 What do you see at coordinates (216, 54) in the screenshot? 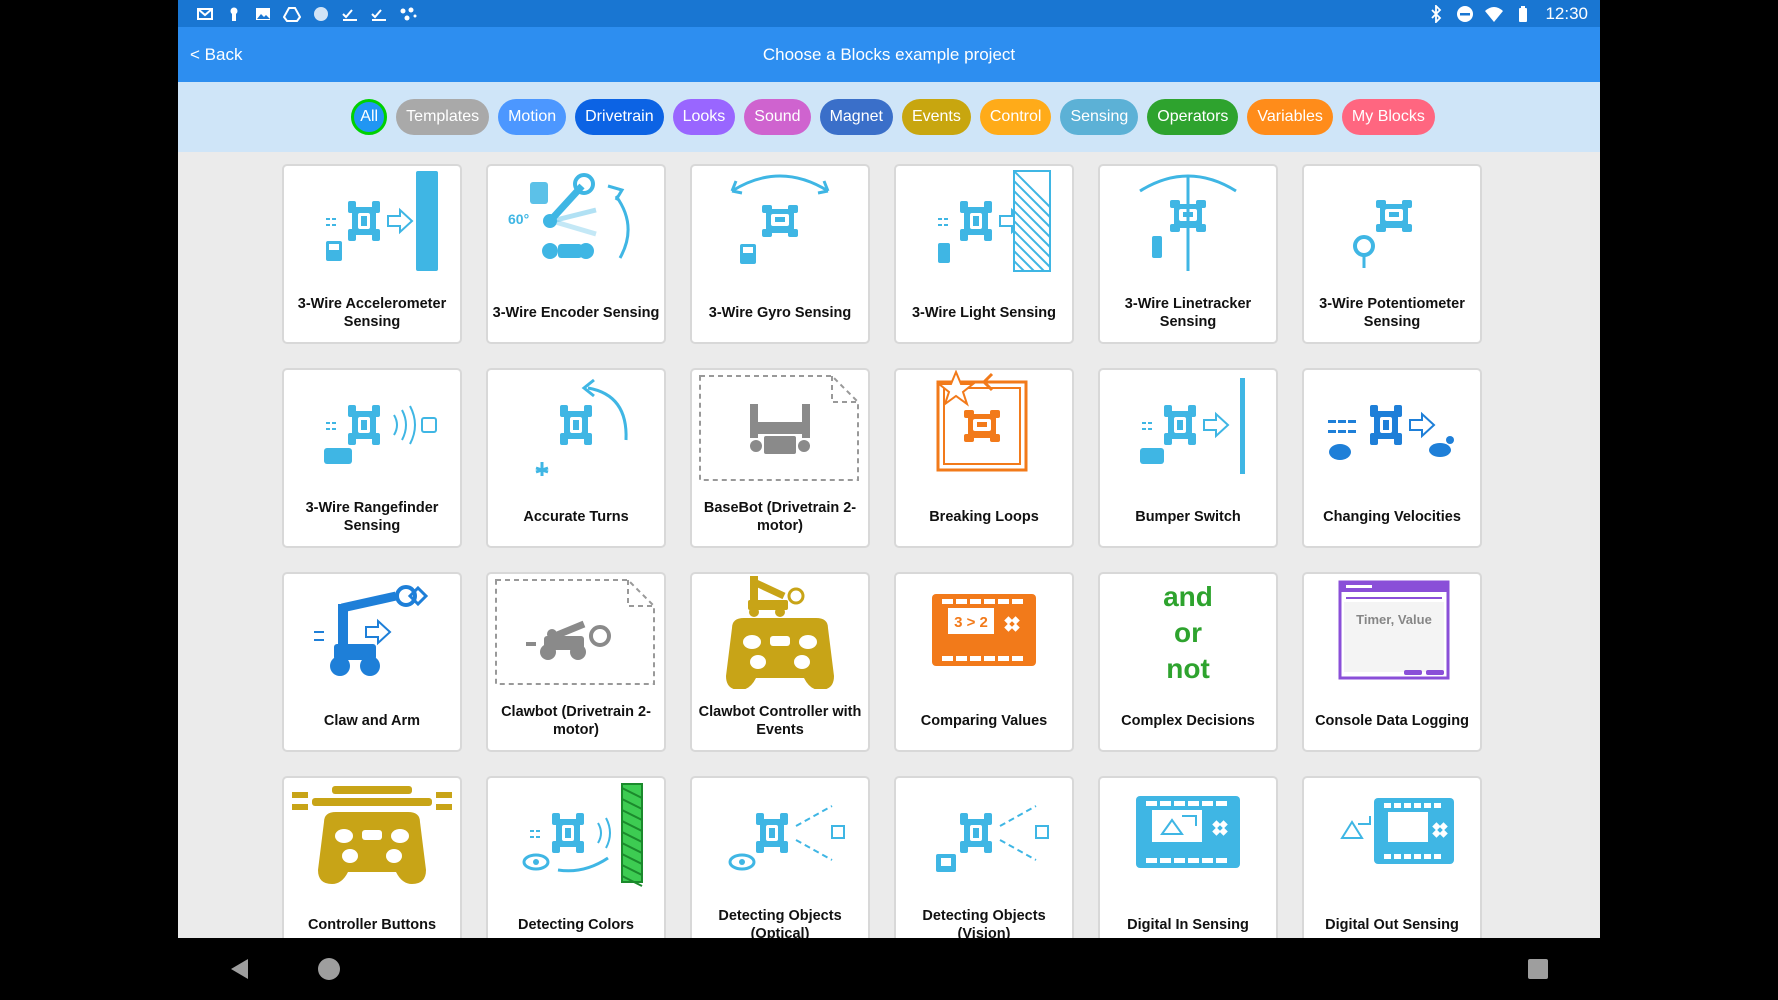
I see `back-button: < Back` at bounding box center [216, 54].